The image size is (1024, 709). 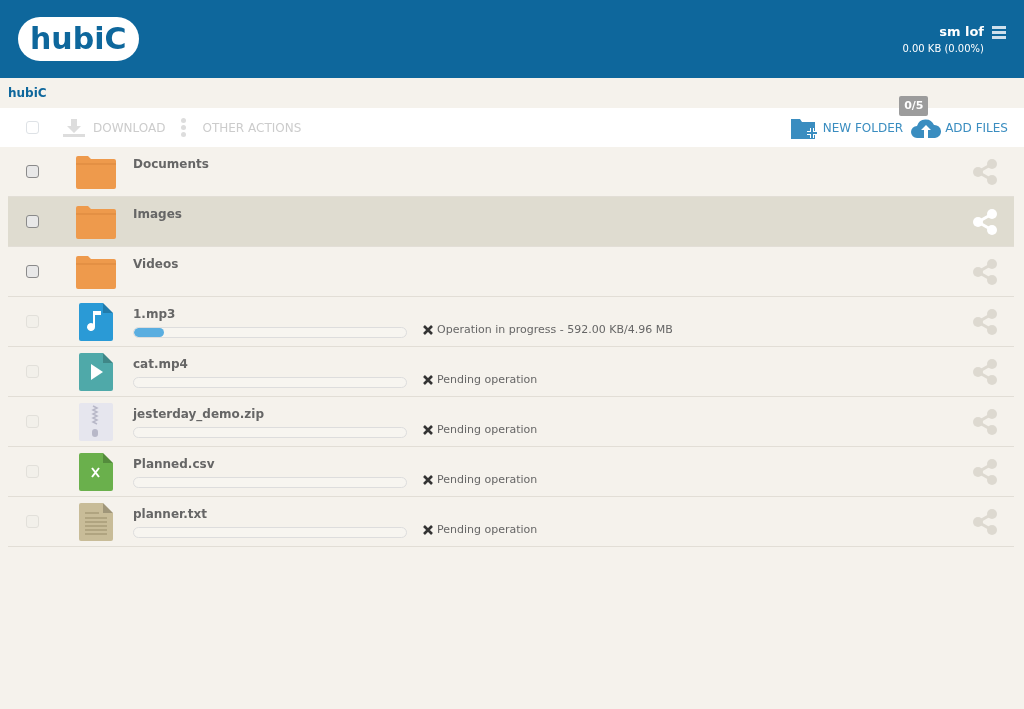 I want to click on menu-icon, so click(x=999, y=32).